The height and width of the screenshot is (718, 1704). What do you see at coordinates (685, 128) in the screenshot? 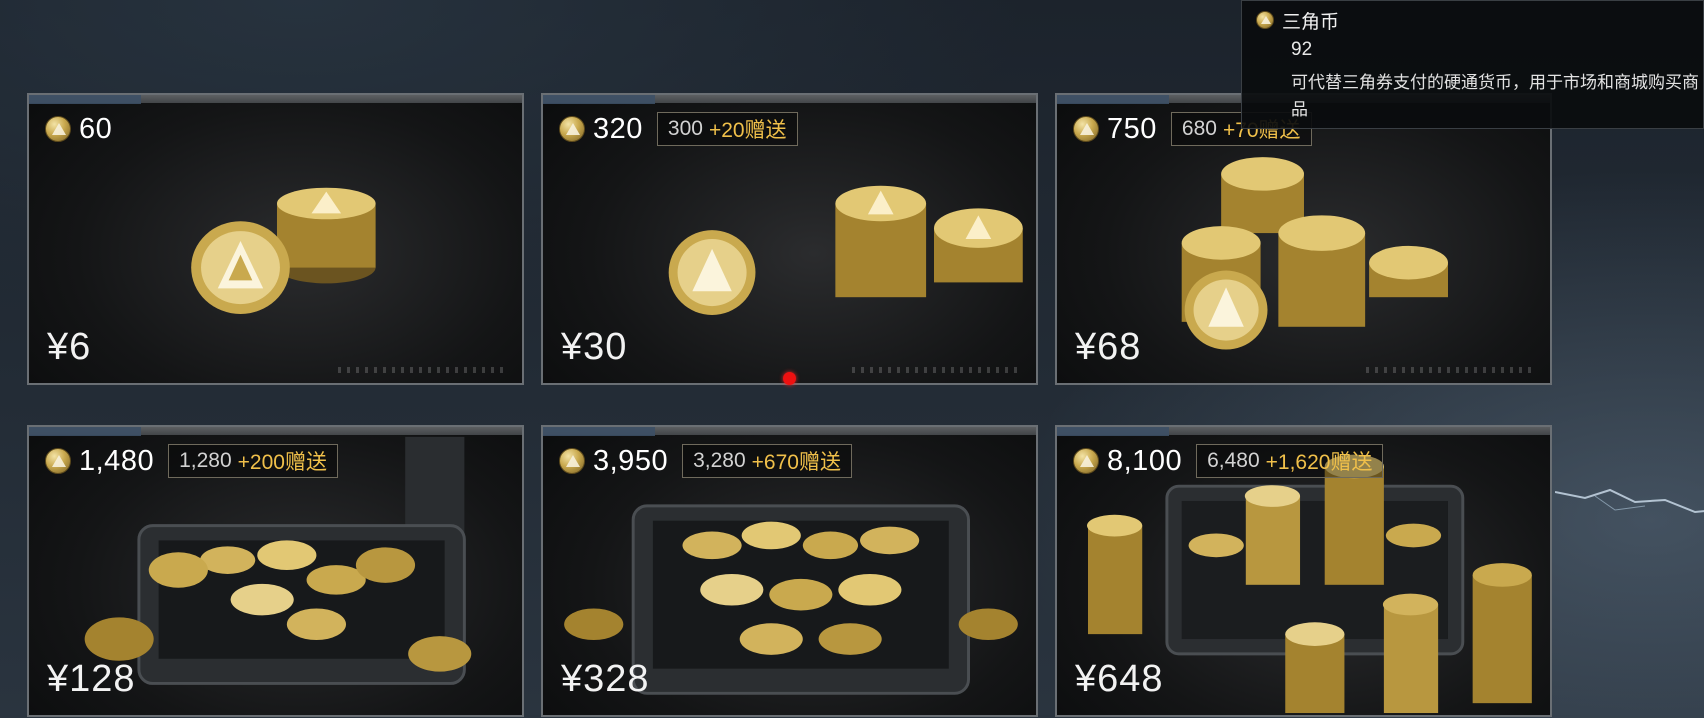
I see `bonus-base-amount: 300` at bounding box center [685, 128].